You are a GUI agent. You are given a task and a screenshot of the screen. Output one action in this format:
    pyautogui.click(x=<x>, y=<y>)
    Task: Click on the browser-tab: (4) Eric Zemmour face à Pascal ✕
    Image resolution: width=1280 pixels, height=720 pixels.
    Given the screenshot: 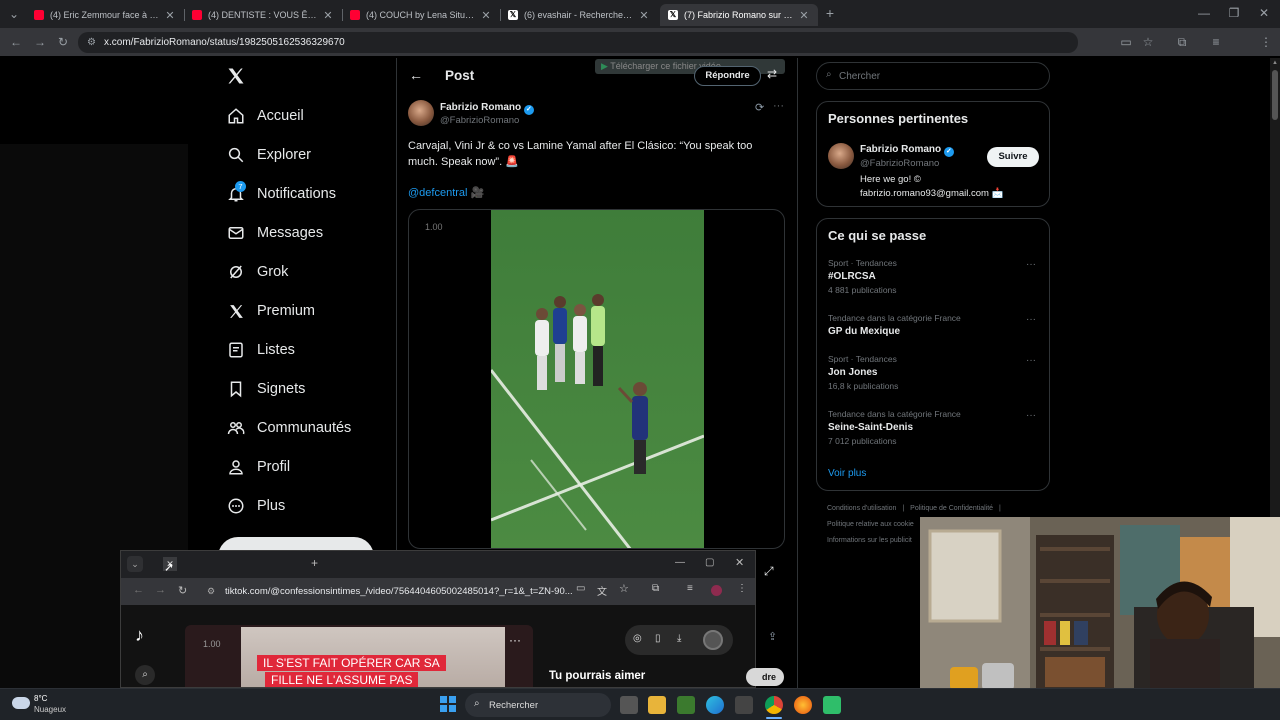 What is the action you would take?
    pyautogui.click(x=105, y=15)
    